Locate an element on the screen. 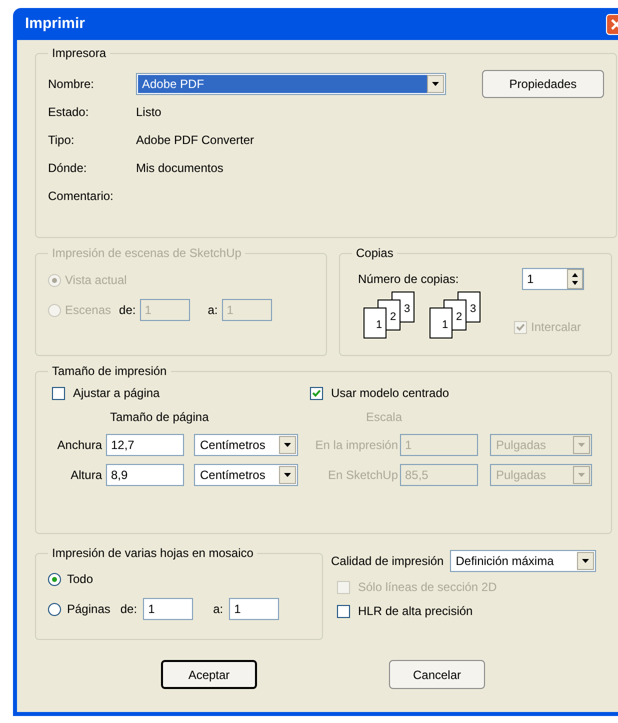  input-field: 12,7 is located at coordinates (145, 445).